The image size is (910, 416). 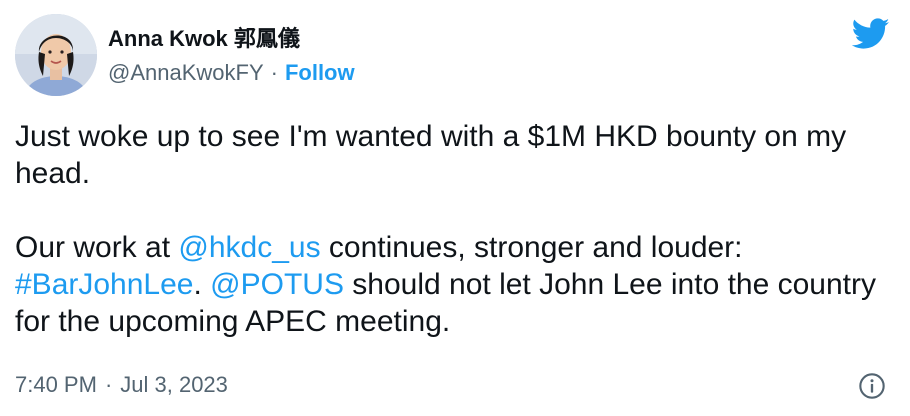 What do you see at coordinates (231, 37) in the screenshot?
I see `author-name: Anna Kwok 郭鳳儀` at bounding box center [231, 37].